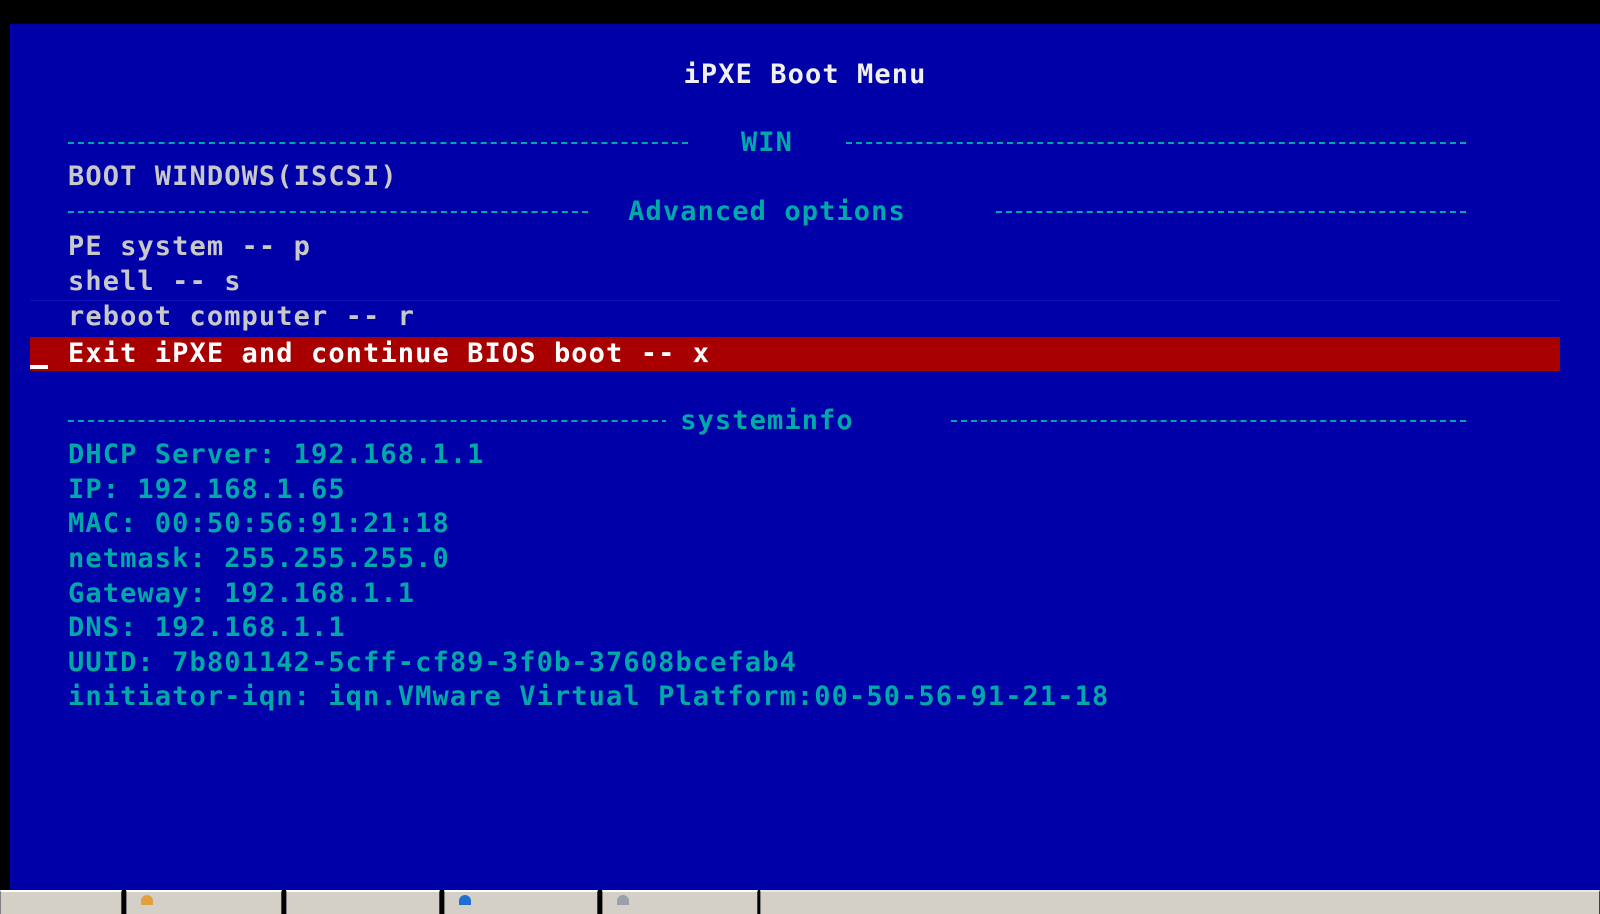 Image resolution: width=1600 pixels, height=914 pixels. What do you see at coordinates (465, 900) in the screenshot?
I see `browser-icon` at bounding box center [465, 900].